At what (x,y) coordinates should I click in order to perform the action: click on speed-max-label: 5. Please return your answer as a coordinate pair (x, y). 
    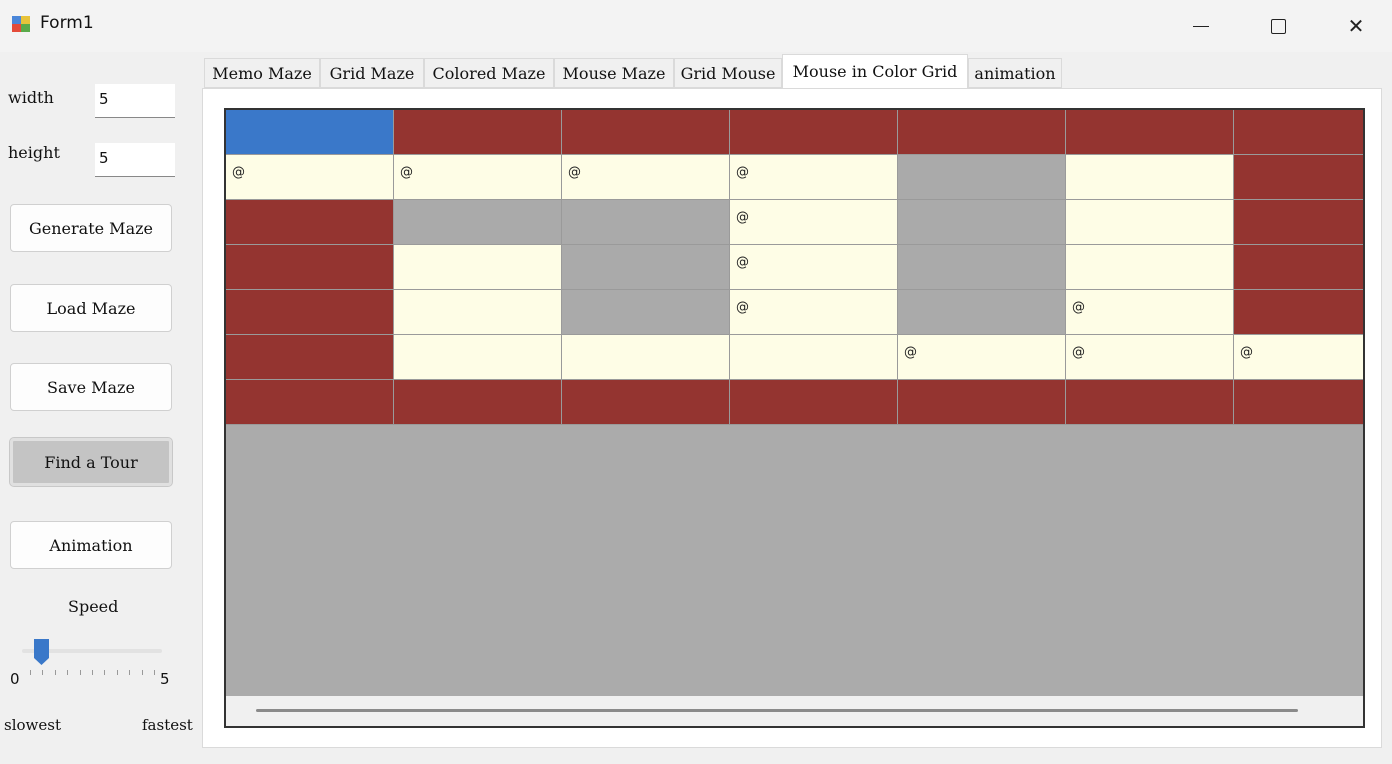
    Looking at the image, I should click on (165, 679).